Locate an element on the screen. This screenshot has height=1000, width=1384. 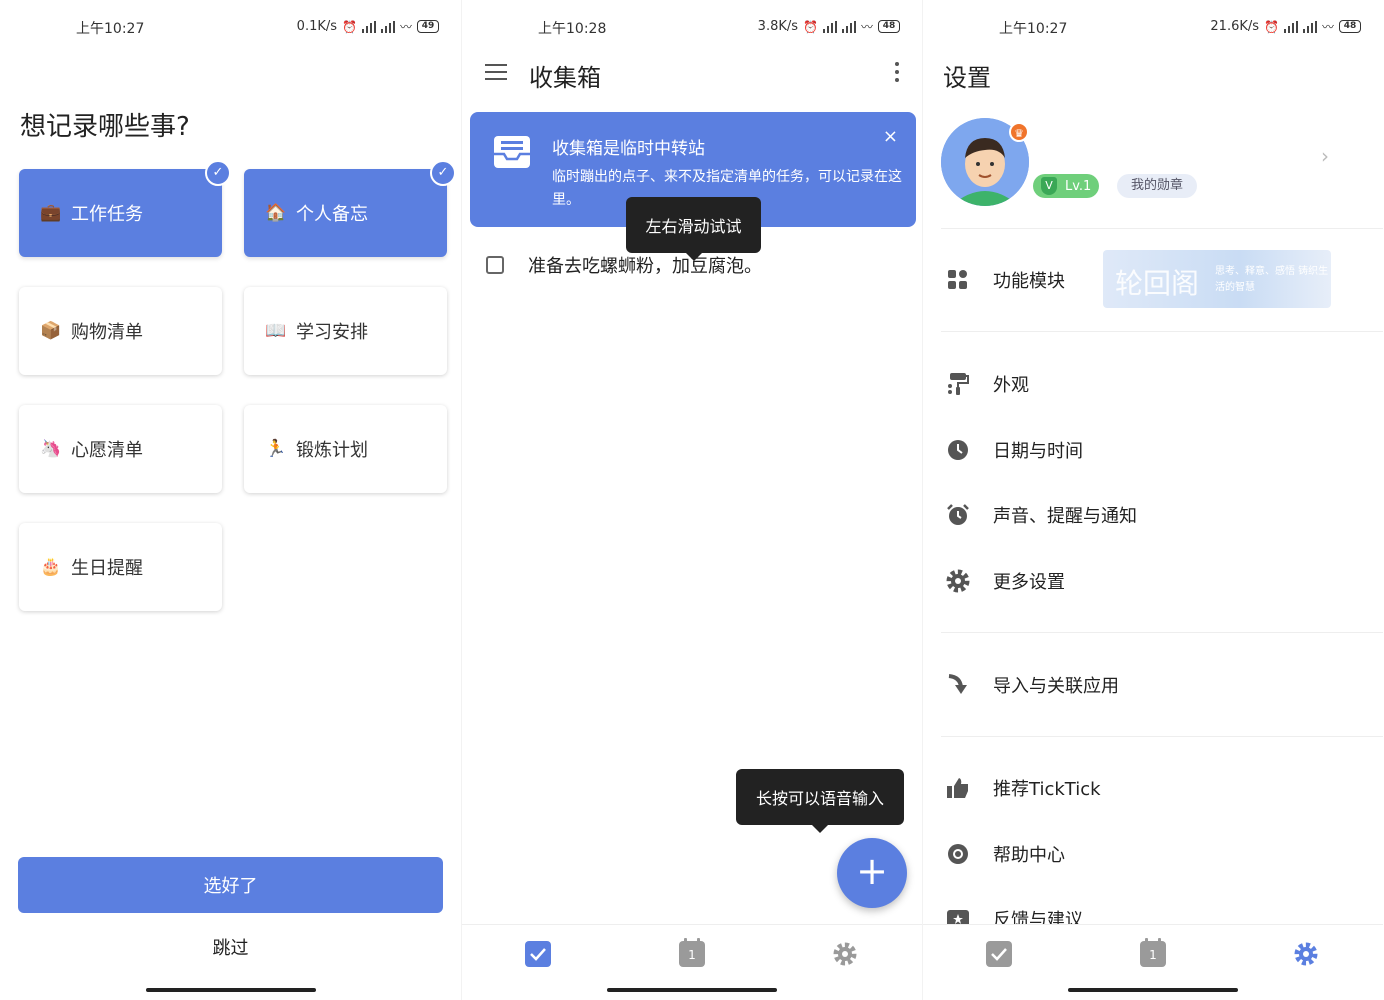
category-label: 工作任务 is located at coordinates (107, 214).